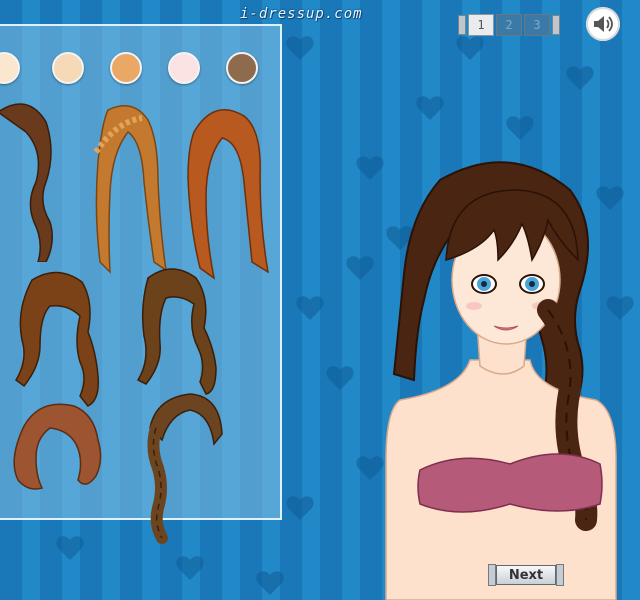  I want to click on hairstyle-long-straight, so click(222, 192).